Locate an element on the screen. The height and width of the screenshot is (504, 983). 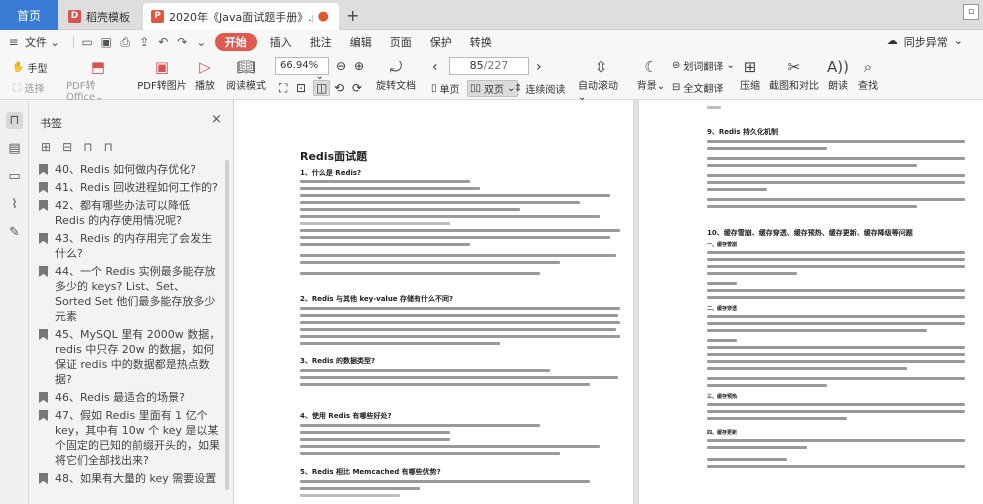
export-icon: ⇪ is located at coordinates (144, 42).